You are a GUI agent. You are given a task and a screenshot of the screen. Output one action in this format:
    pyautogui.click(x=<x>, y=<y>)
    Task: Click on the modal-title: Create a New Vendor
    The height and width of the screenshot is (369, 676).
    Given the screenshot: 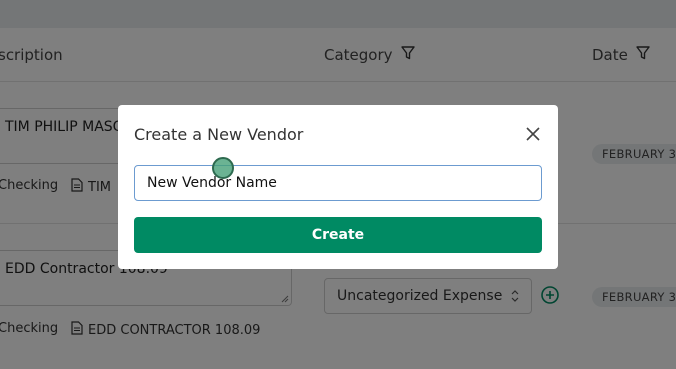 What is the action you would take?
    pyautogui.click(x=219, y=134)
    